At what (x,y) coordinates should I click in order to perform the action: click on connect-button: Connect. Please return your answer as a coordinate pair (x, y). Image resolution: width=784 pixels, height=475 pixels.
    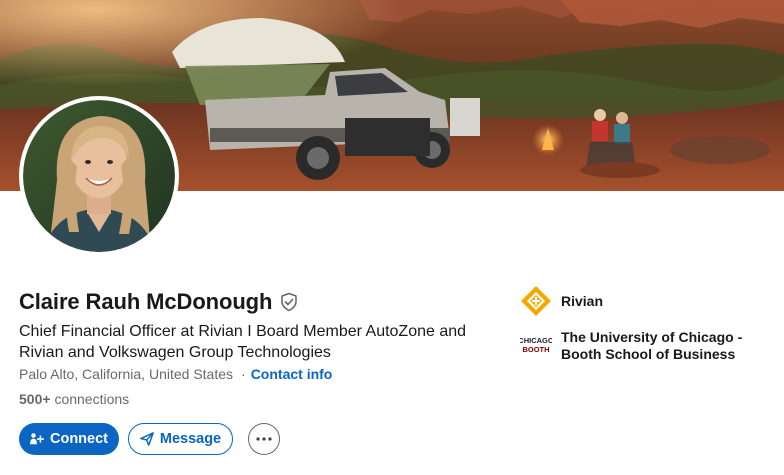
    Looking at the image, I should click on (69, 439).